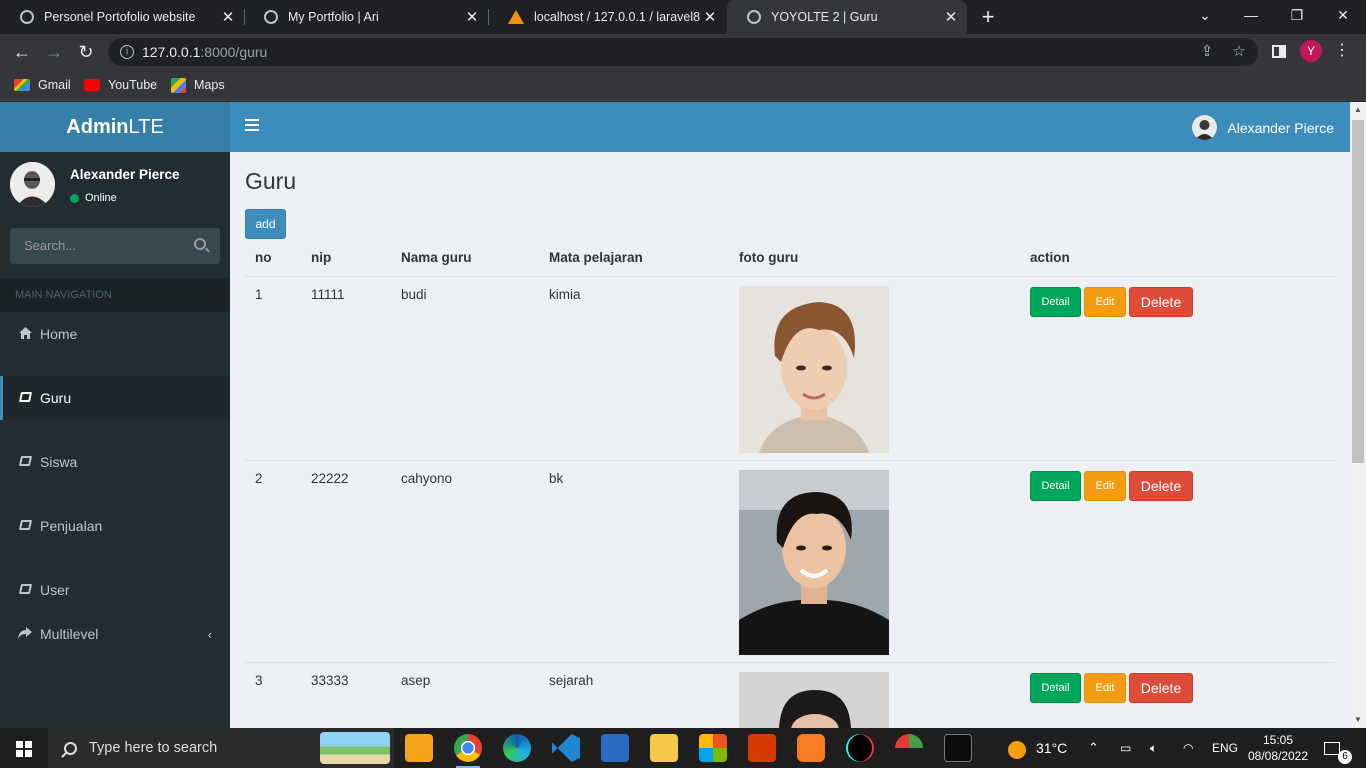 Image resolution: width=1366 pixels, height=768 pixels. What do you see at coordinates (265, 224) in the screenshot?
I see `add-button: add` at bounding box center [265, 224].